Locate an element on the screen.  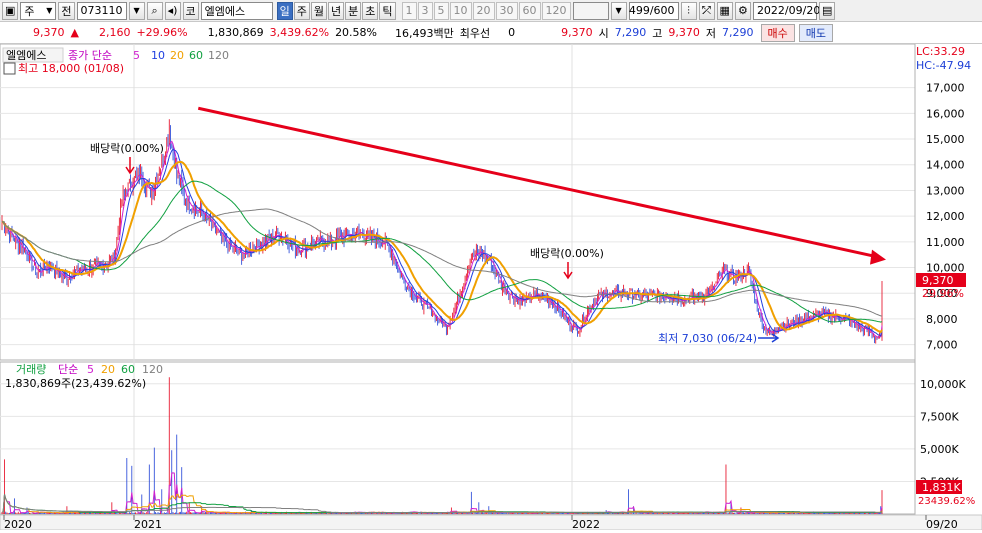
period-tab-0: 일 is located at coordinates (284, 10).